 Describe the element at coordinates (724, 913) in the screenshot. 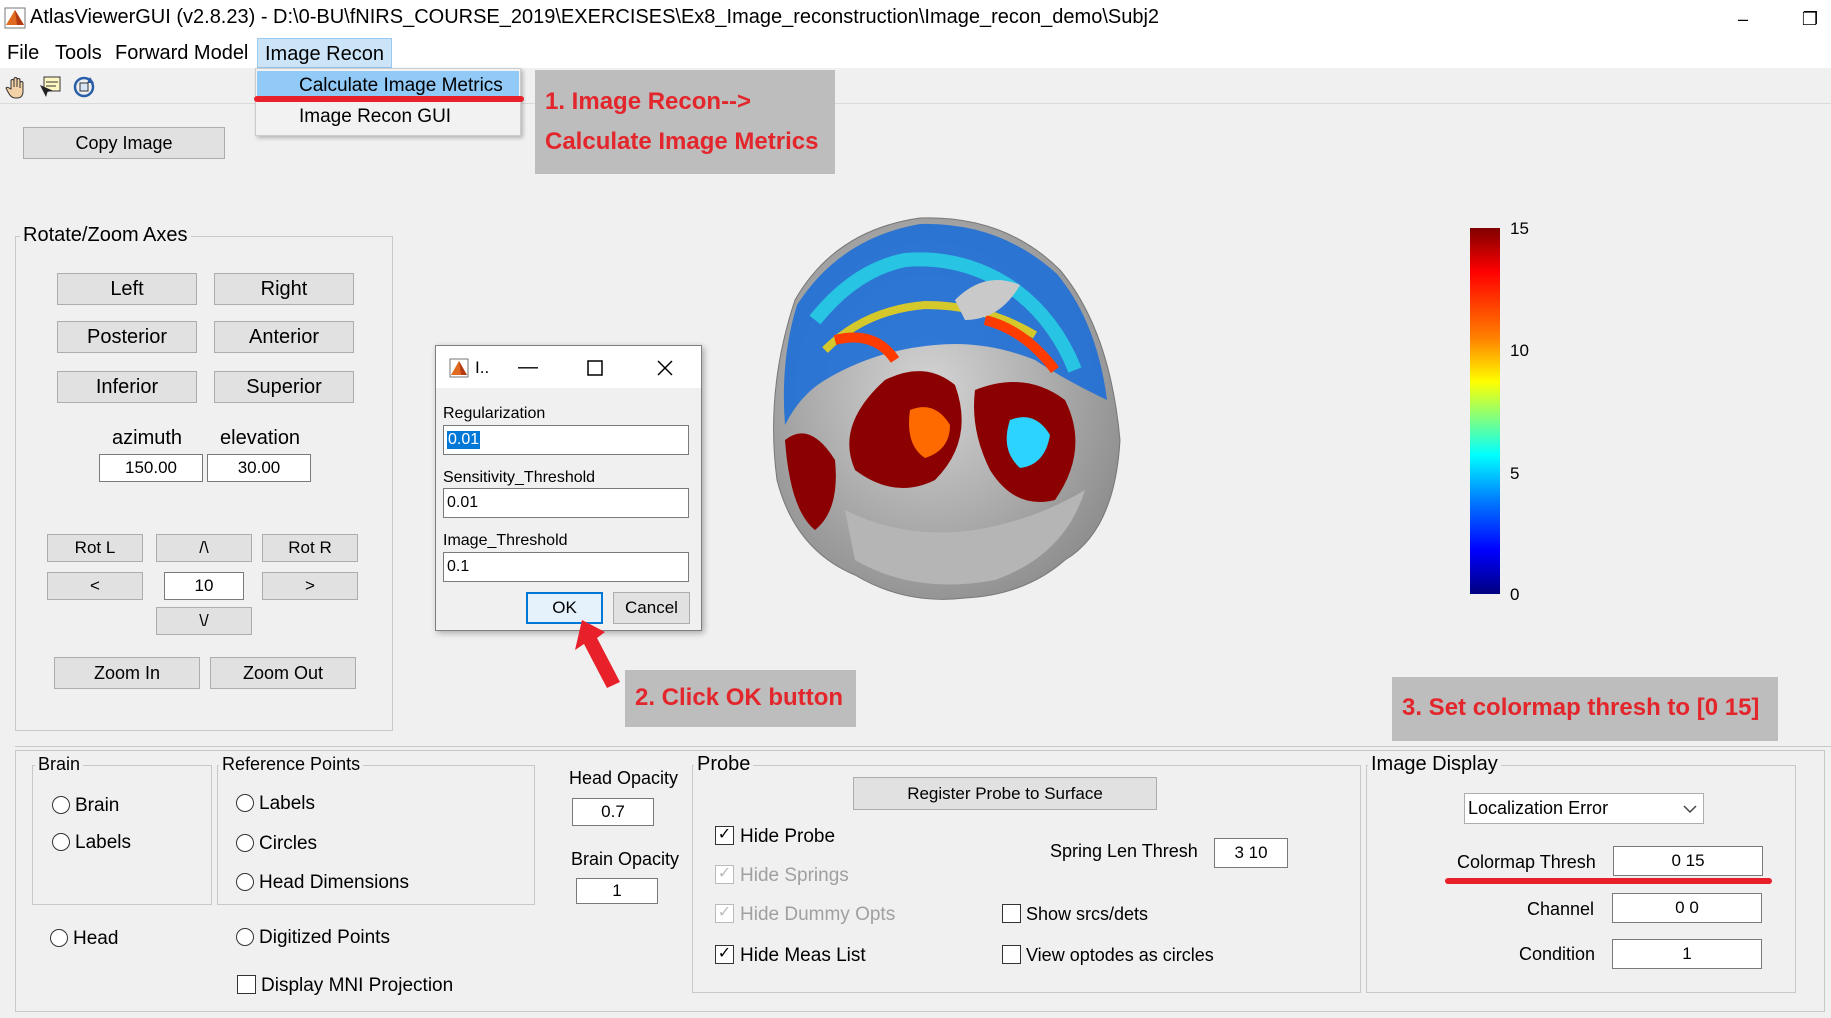

I see `checkbox-hide-dummy: ✓` at that location.